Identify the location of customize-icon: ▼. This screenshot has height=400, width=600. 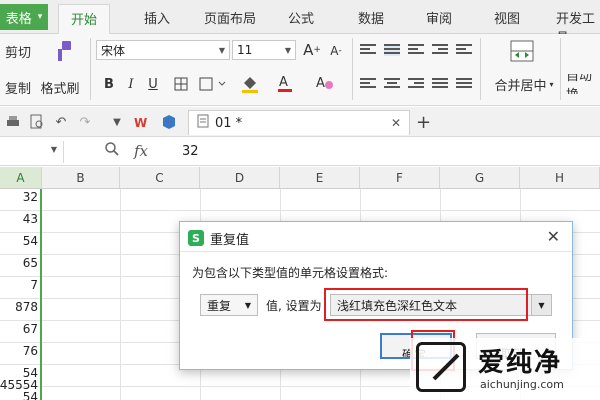
(117, 122).